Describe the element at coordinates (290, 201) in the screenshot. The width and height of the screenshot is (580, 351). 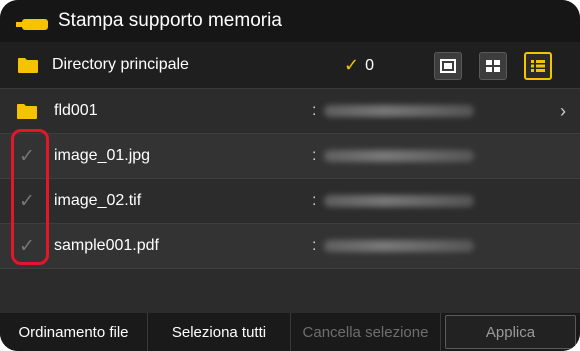
I see `list-item-file: ✓ image_02.tif :` at that location.